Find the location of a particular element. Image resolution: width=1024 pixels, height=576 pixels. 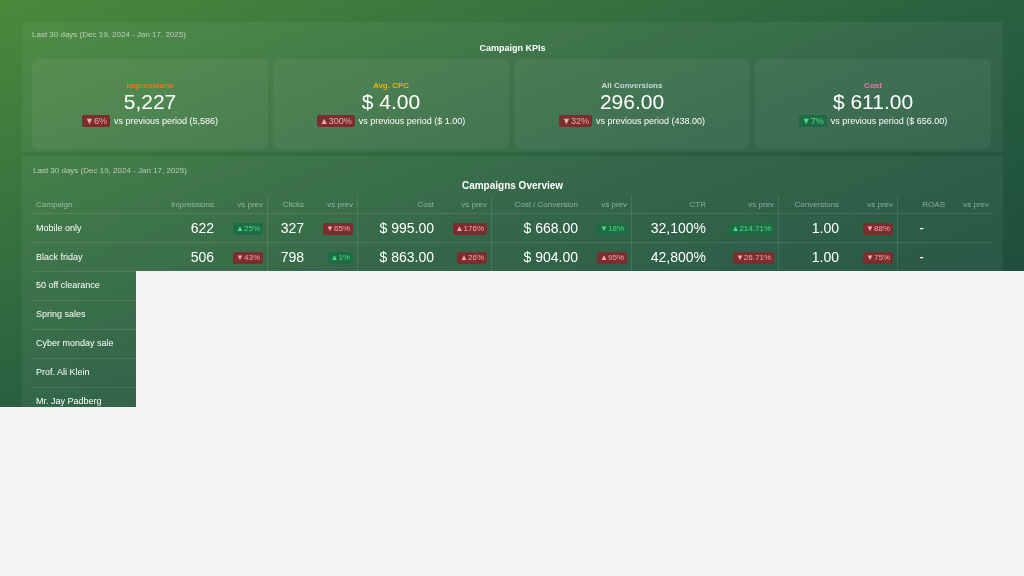

panel-title: Campaign KPIs is located at coordinates (512, 48).